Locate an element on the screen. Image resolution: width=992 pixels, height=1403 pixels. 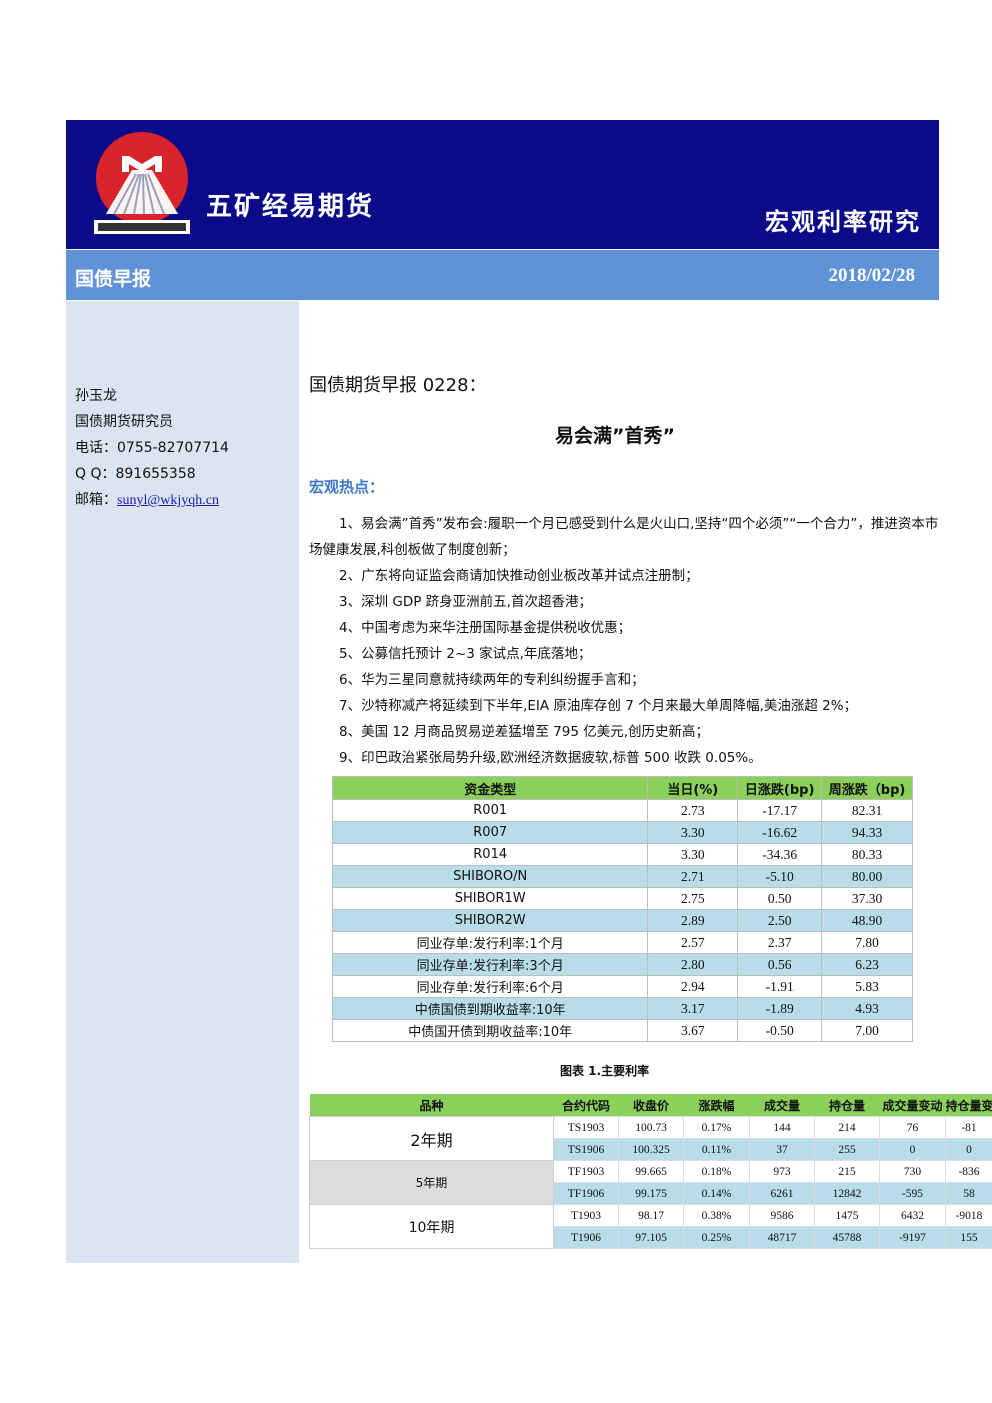
news-item: 4、中国考虑为来华注册国际基金提供税收优惠； is located at coordinates (485, 628).